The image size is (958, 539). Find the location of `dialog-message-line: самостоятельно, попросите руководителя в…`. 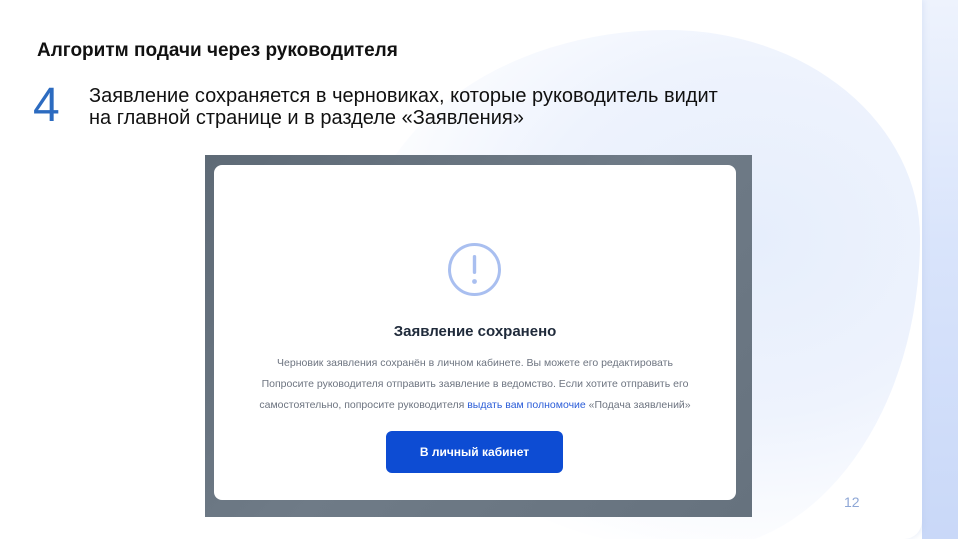

dialog-message-line: самостоятельно, попросите руководителя в… is located at coordinates (475, 405).